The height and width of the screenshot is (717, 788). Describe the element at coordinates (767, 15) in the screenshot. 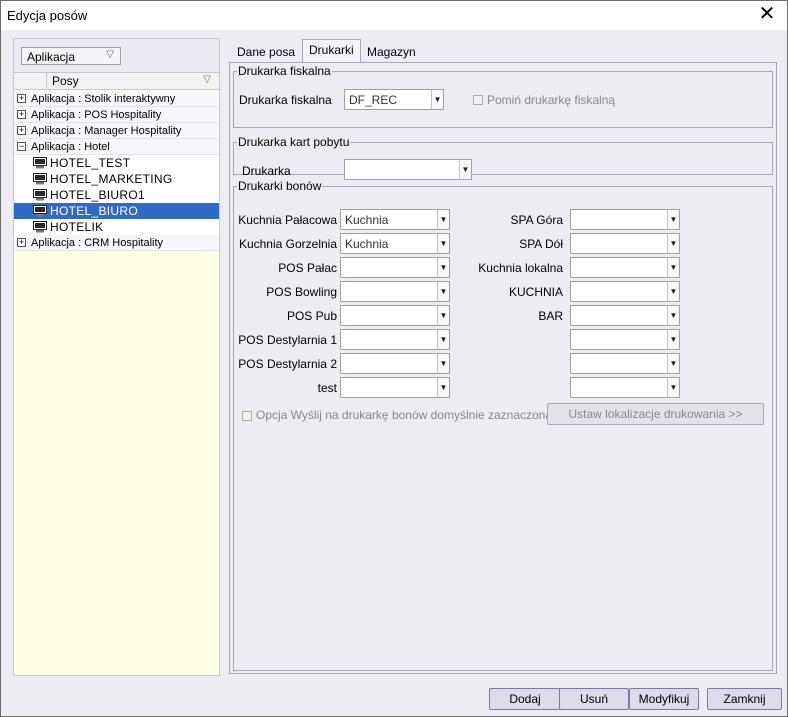

I see `close-icon: ✕` at that location.